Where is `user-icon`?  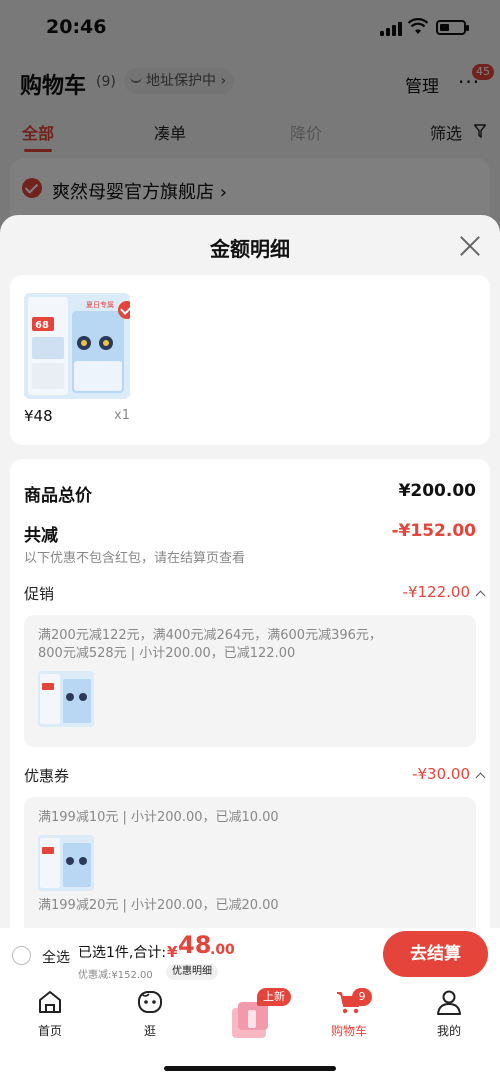 user-icon is located at coordinates (449, 1002).